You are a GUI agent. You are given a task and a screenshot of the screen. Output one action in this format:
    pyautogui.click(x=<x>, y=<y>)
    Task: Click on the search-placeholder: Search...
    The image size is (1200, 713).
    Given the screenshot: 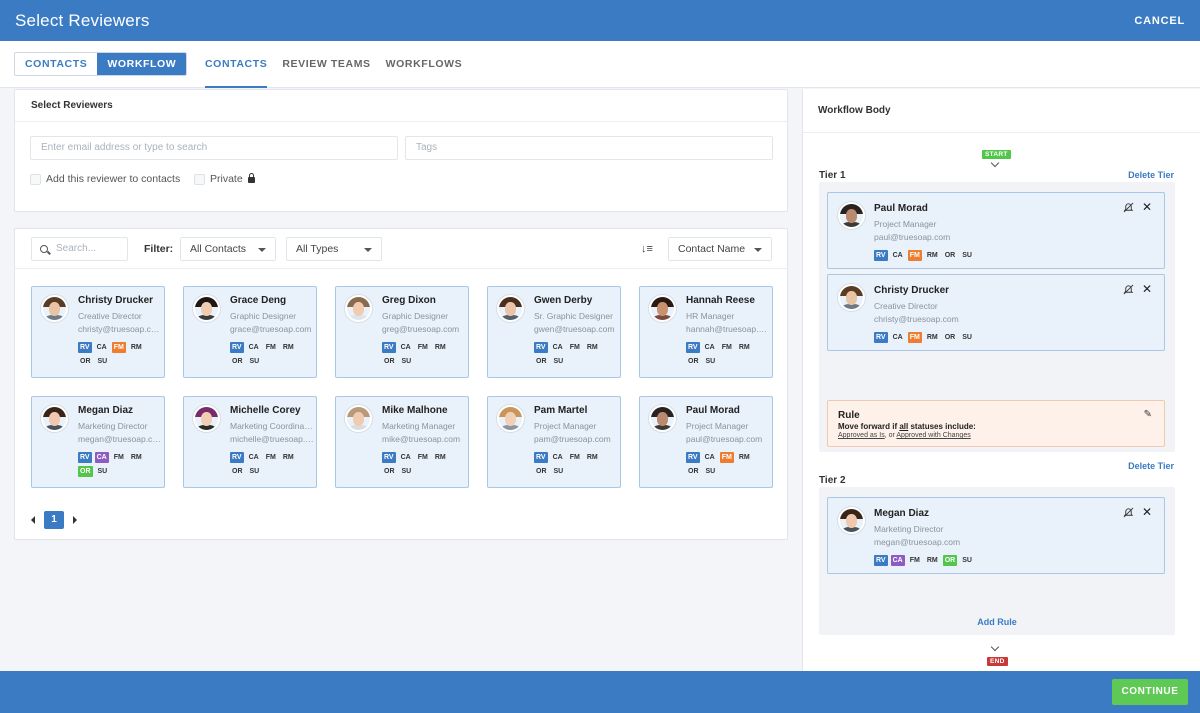 What is the action you would take?
    pyautogui.click(x=76, y=248)
    